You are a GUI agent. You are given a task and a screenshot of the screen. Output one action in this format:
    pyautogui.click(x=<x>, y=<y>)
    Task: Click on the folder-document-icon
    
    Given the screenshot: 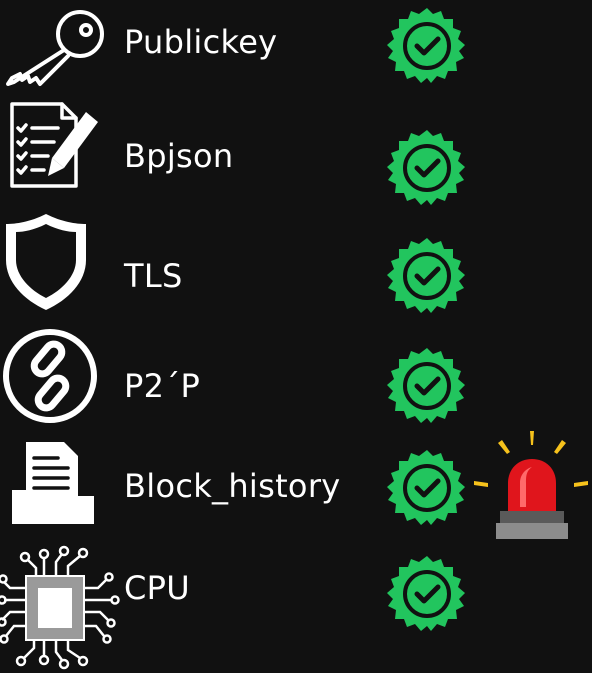 What is the action you would take?
    pyautogui.click(x=55, y=493)
    